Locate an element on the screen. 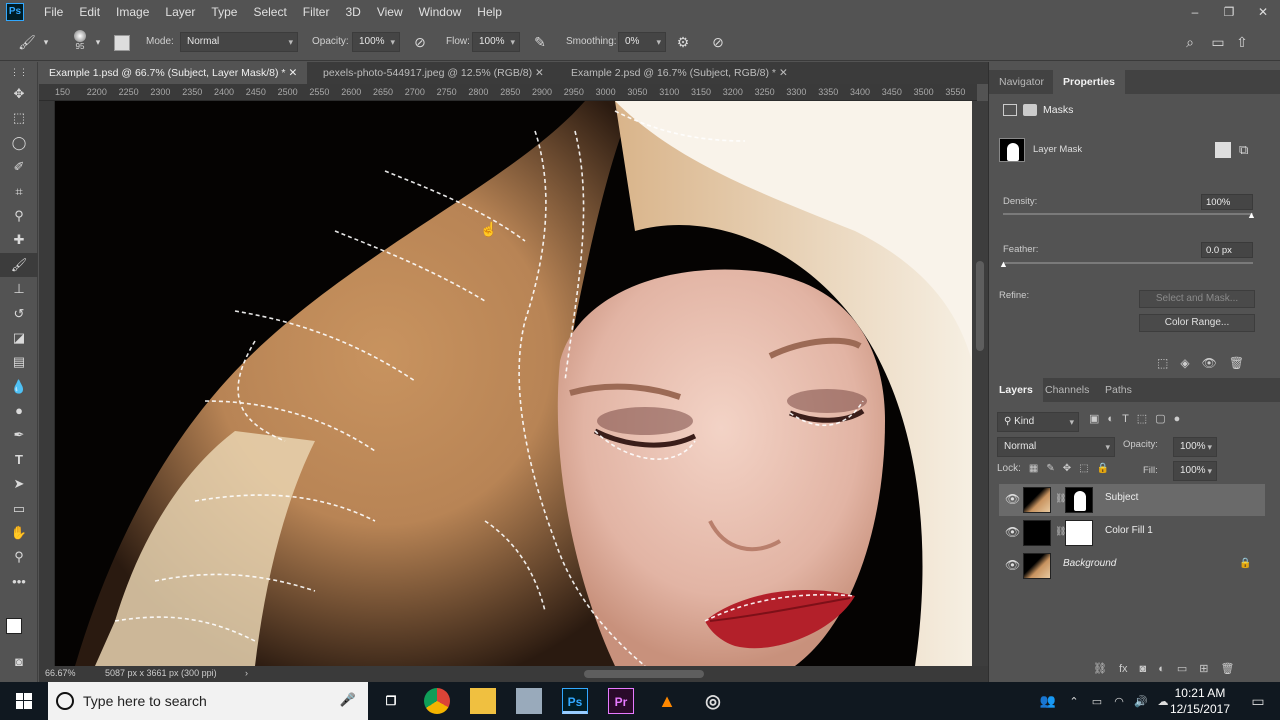  filter-adjustment-icon: ◐ is located at coordinates (1110, 419).